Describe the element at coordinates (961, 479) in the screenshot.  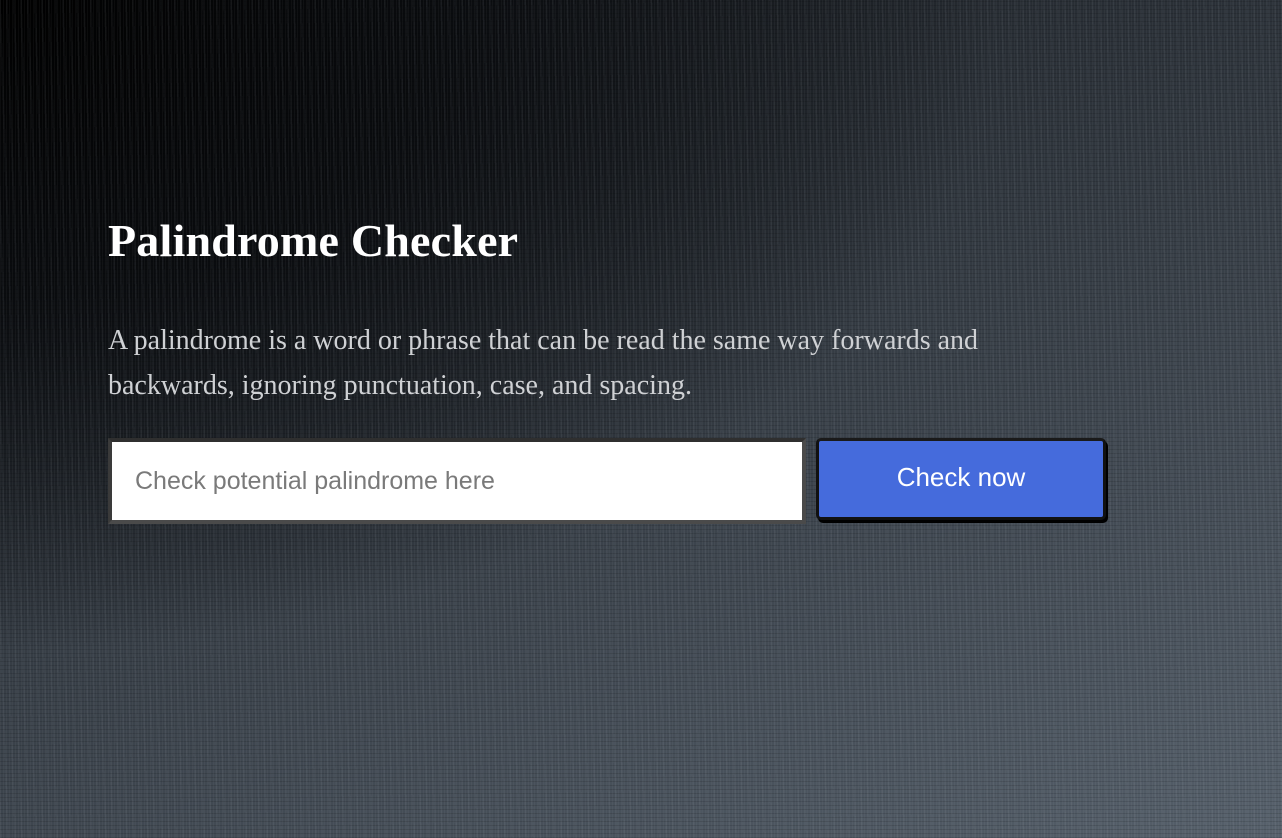
I see `check-now-button: Check now` at that location.